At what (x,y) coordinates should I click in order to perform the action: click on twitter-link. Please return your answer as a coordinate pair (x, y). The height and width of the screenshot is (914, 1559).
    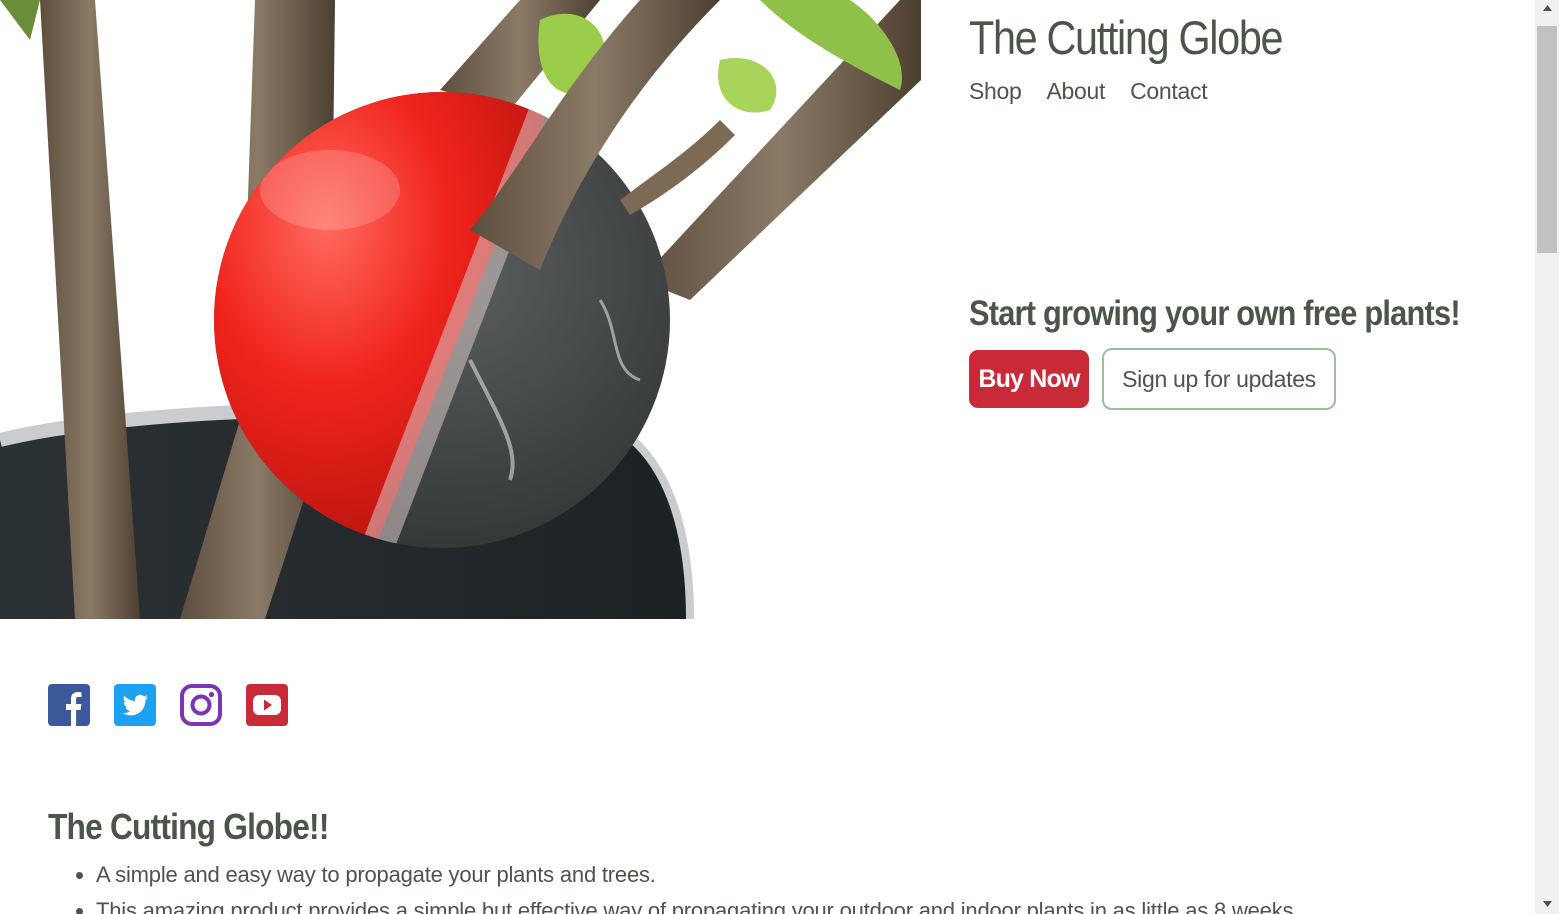
    Looking at the image, I should click on (135, 705).